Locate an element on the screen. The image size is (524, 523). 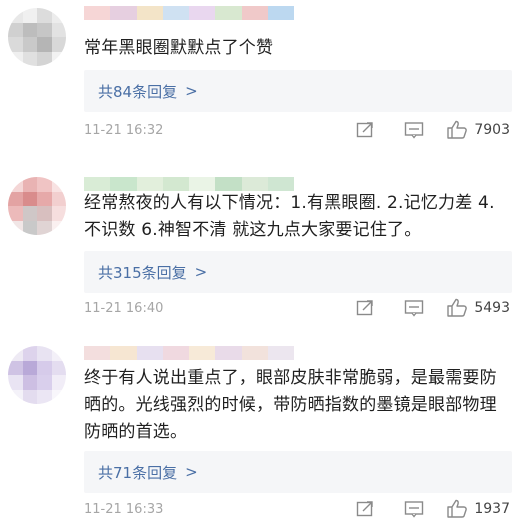
like-button: 7903 is located at coordinates (478, 130).